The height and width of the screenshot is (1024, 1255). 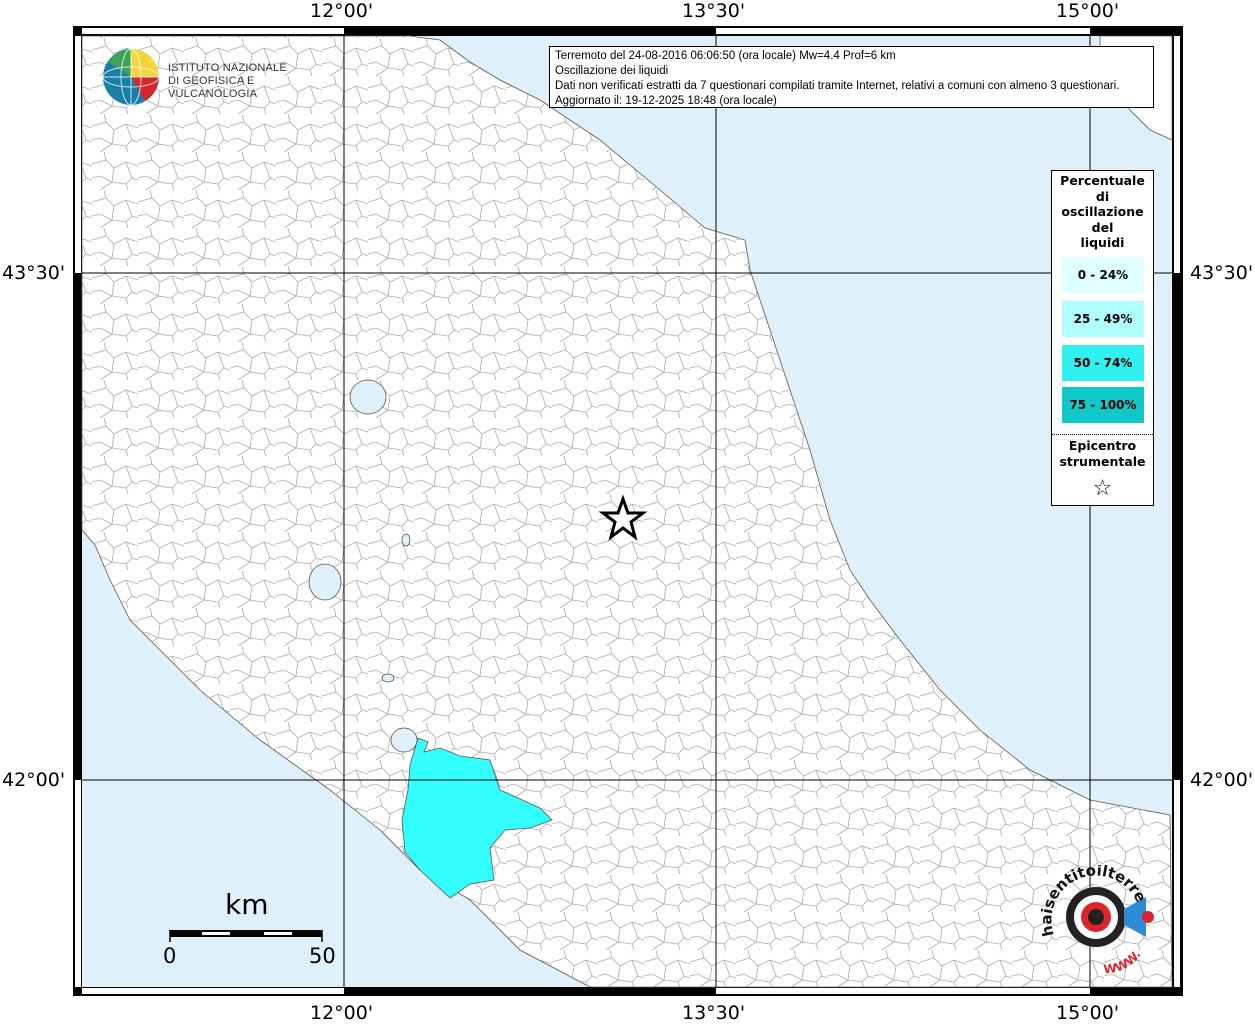 What do you see at coordinates (1103, 319) in the screenshot?
I see `legend-item-25-49: 25 - 49%` at bounding box center [1103, 319].